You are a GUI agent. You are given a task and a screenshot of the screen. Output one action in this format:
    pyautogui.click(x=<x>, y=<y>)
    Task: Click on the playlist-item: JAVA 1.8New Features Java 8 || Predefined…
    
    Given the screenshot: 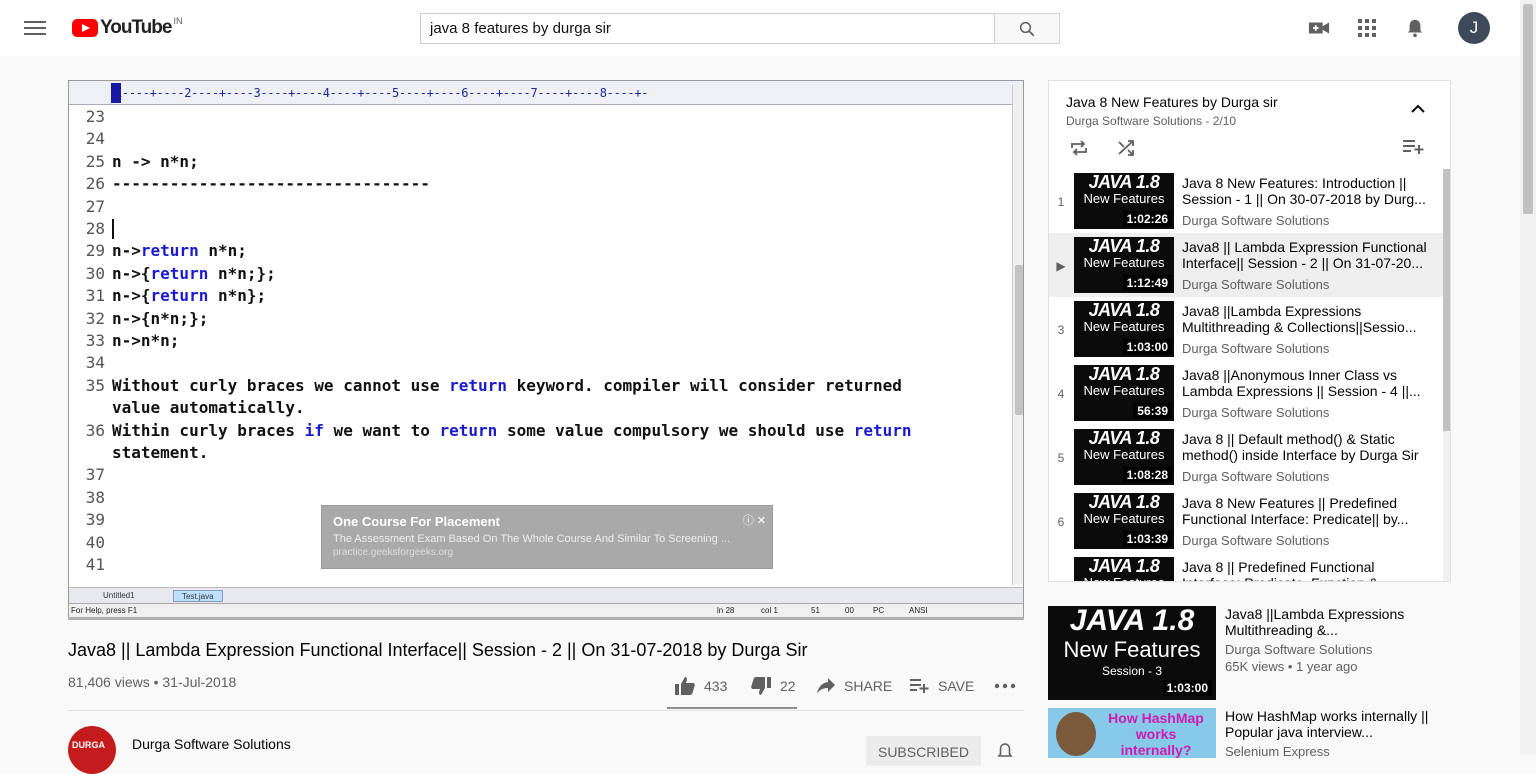 What is the action you would take?
    pyautogui.click(x=1246, y=567)
    